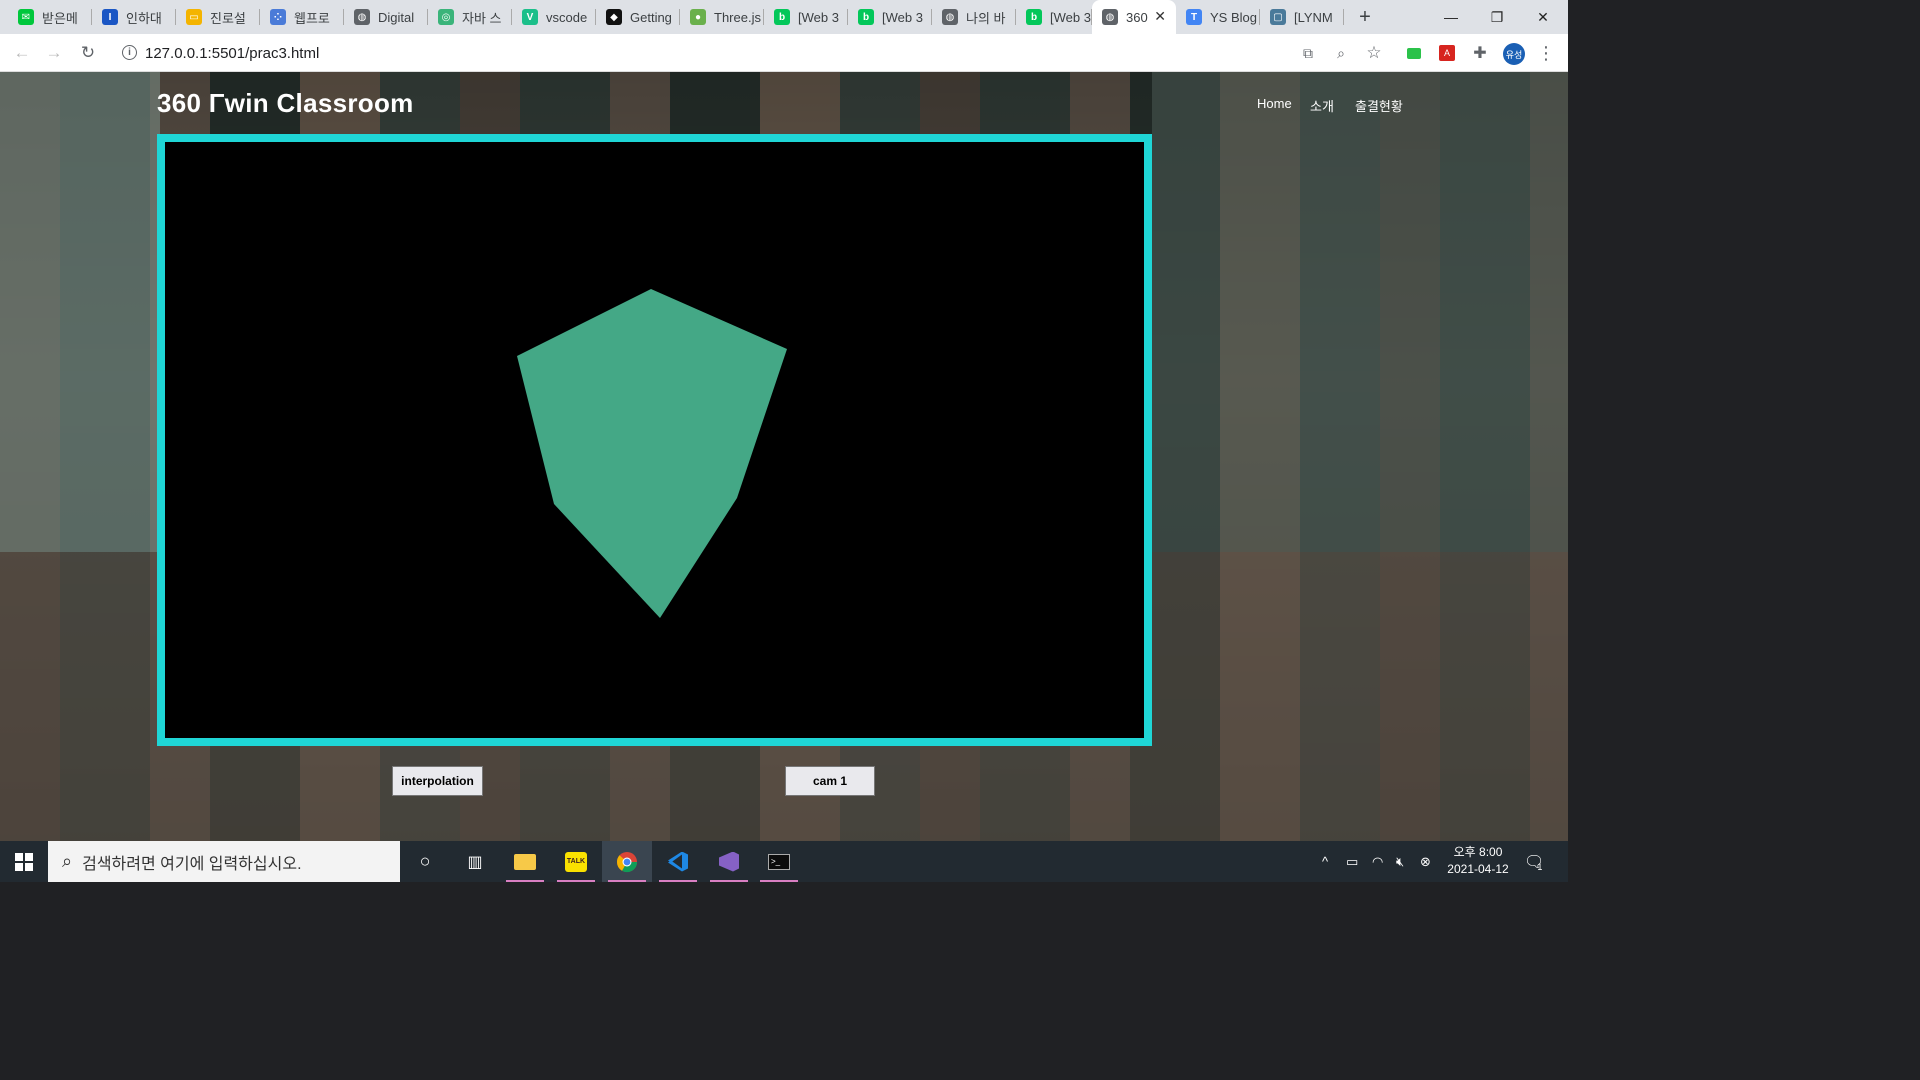 This screenshot has width=1920, height=1080. I want to click on tab-favicon-icon: ✉, so click(26, 17).